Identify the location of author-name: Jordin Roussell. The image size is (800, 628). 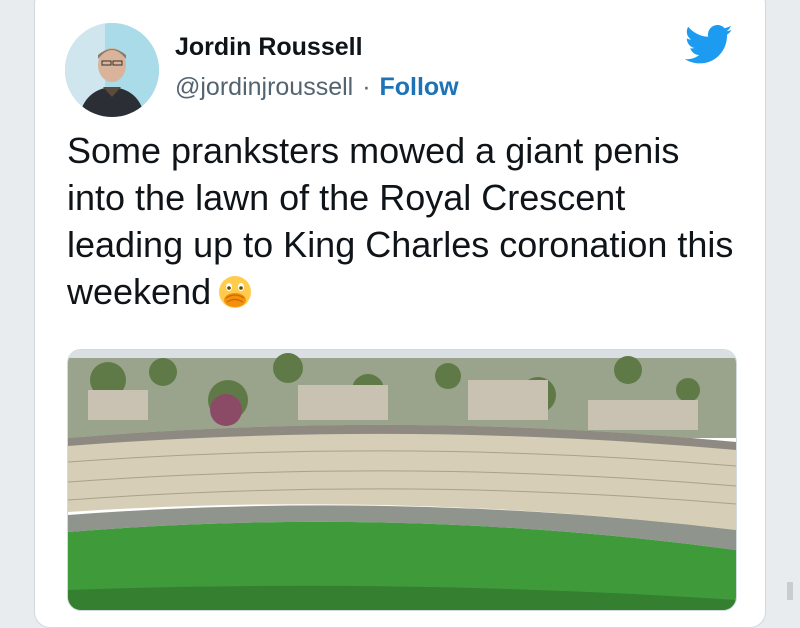
(269, 47).